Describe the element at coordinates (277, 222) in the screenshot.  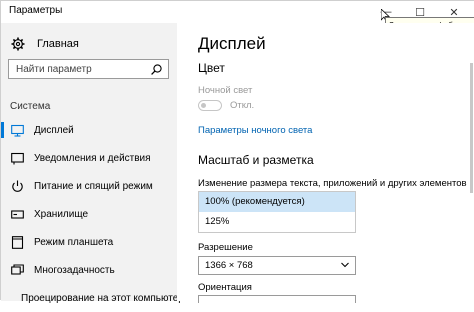
I see `scale-option-125: 125%` at that location.